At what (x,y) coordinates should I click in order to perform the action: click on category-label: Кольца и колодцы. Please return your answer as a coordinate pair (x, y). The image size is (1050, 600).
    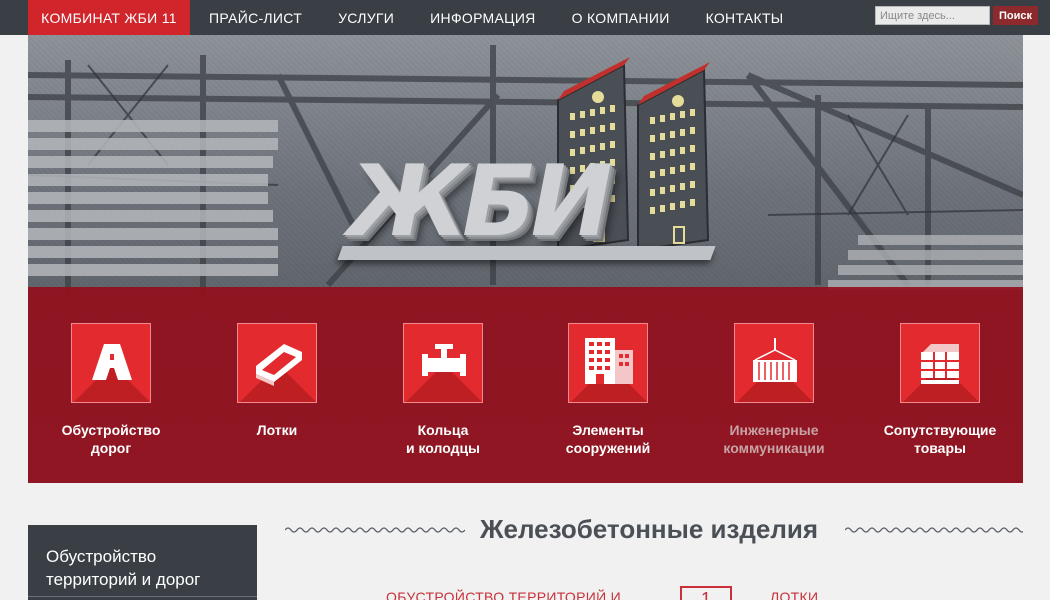
    Looking at the image, I should click on (443, 439).